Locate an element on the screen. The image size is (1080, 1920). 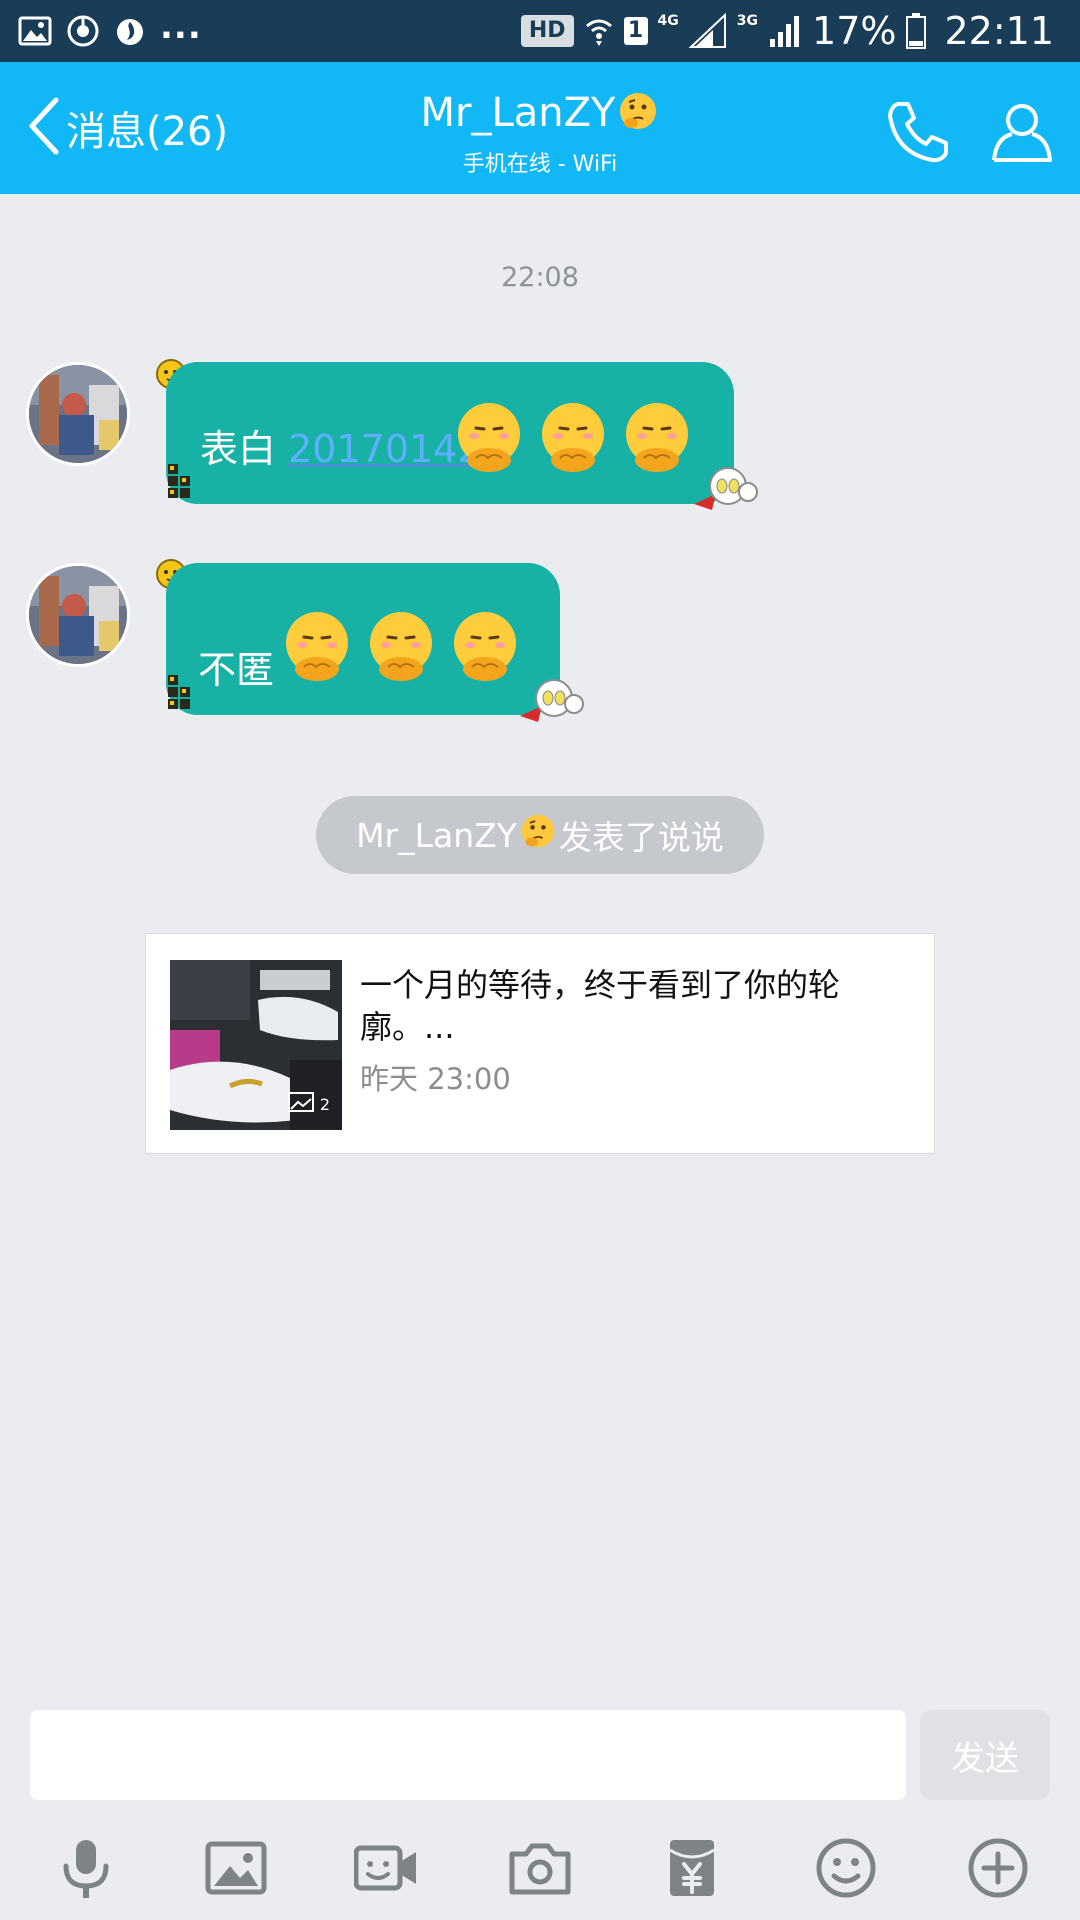
system-notice: Mr_LanZY 发表了说说 is located at coordinates (540, 835).